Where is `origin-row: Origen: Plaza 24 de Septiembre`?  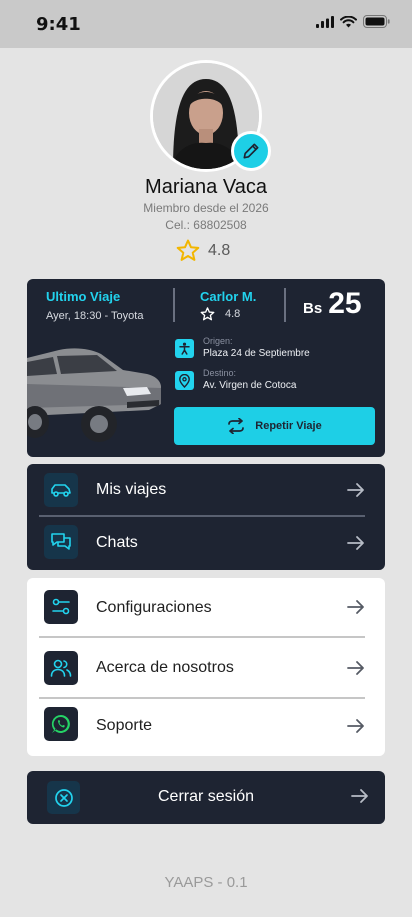
origin-row: Origen: Plaza 24 de Septiembre is located at coordinates (242, 348).